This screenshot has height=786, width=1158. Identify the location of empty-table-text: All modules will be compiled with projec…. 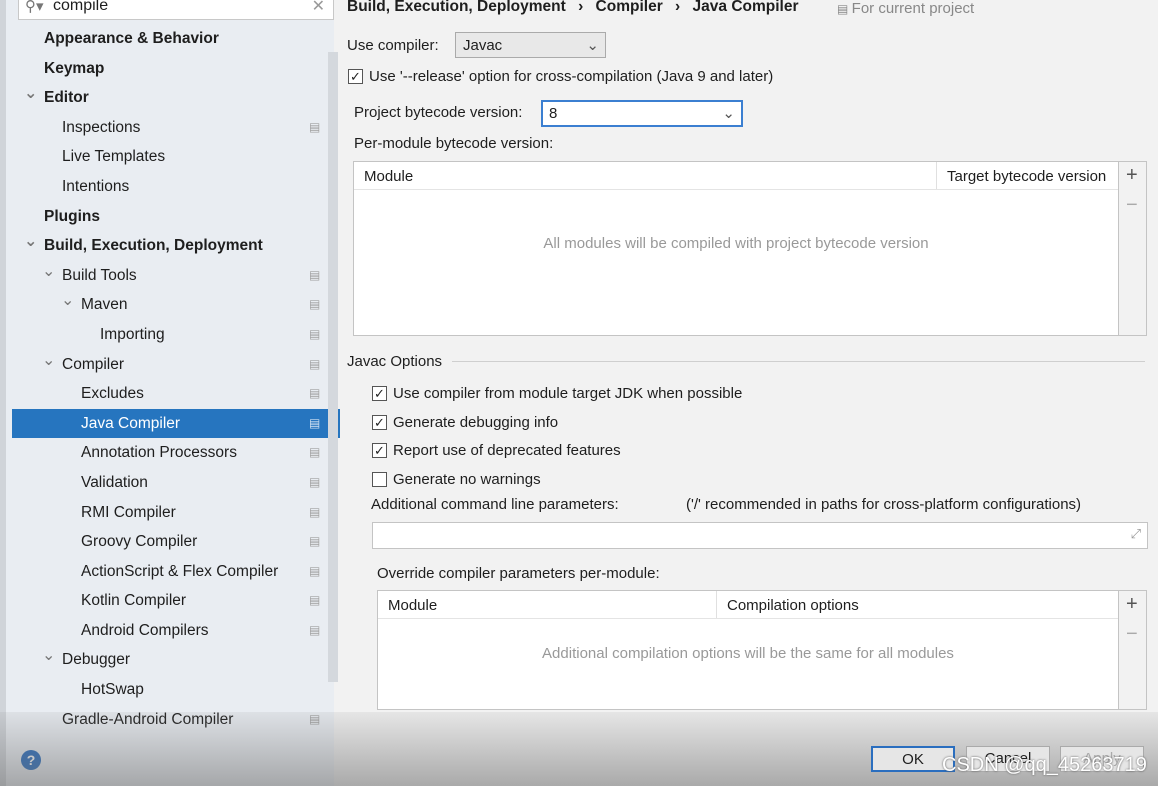
(736, 243).